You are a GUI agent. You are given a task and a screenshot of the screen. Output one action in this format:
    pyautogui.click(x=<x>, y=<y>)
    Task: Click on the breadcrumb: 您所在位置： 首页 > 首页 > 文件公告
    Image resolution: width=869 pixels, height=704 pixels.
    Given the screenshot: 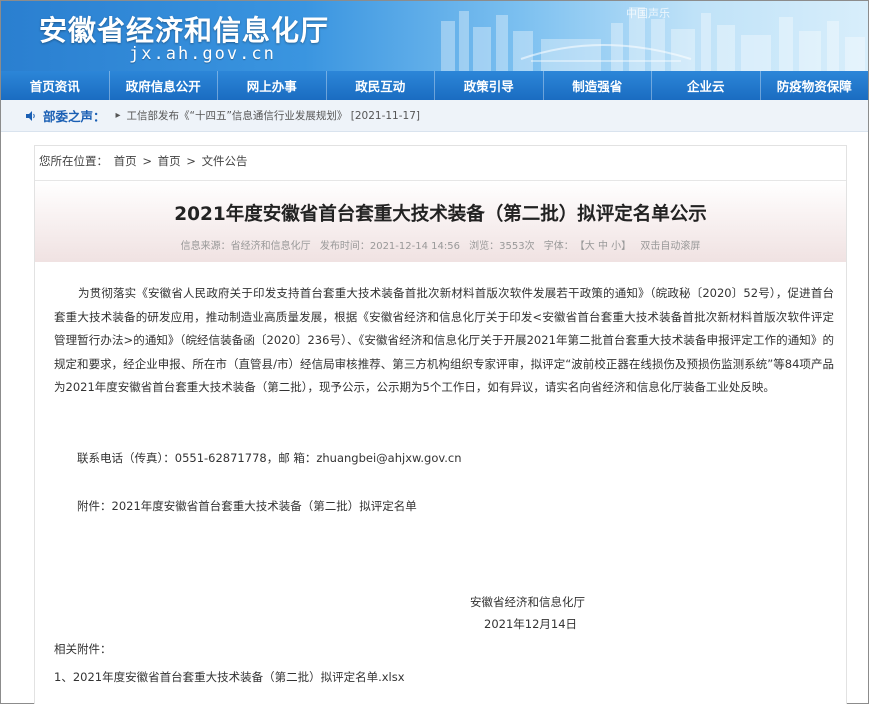 What is the action you would take?
    pyautogui.click(x=144, y=161)
    